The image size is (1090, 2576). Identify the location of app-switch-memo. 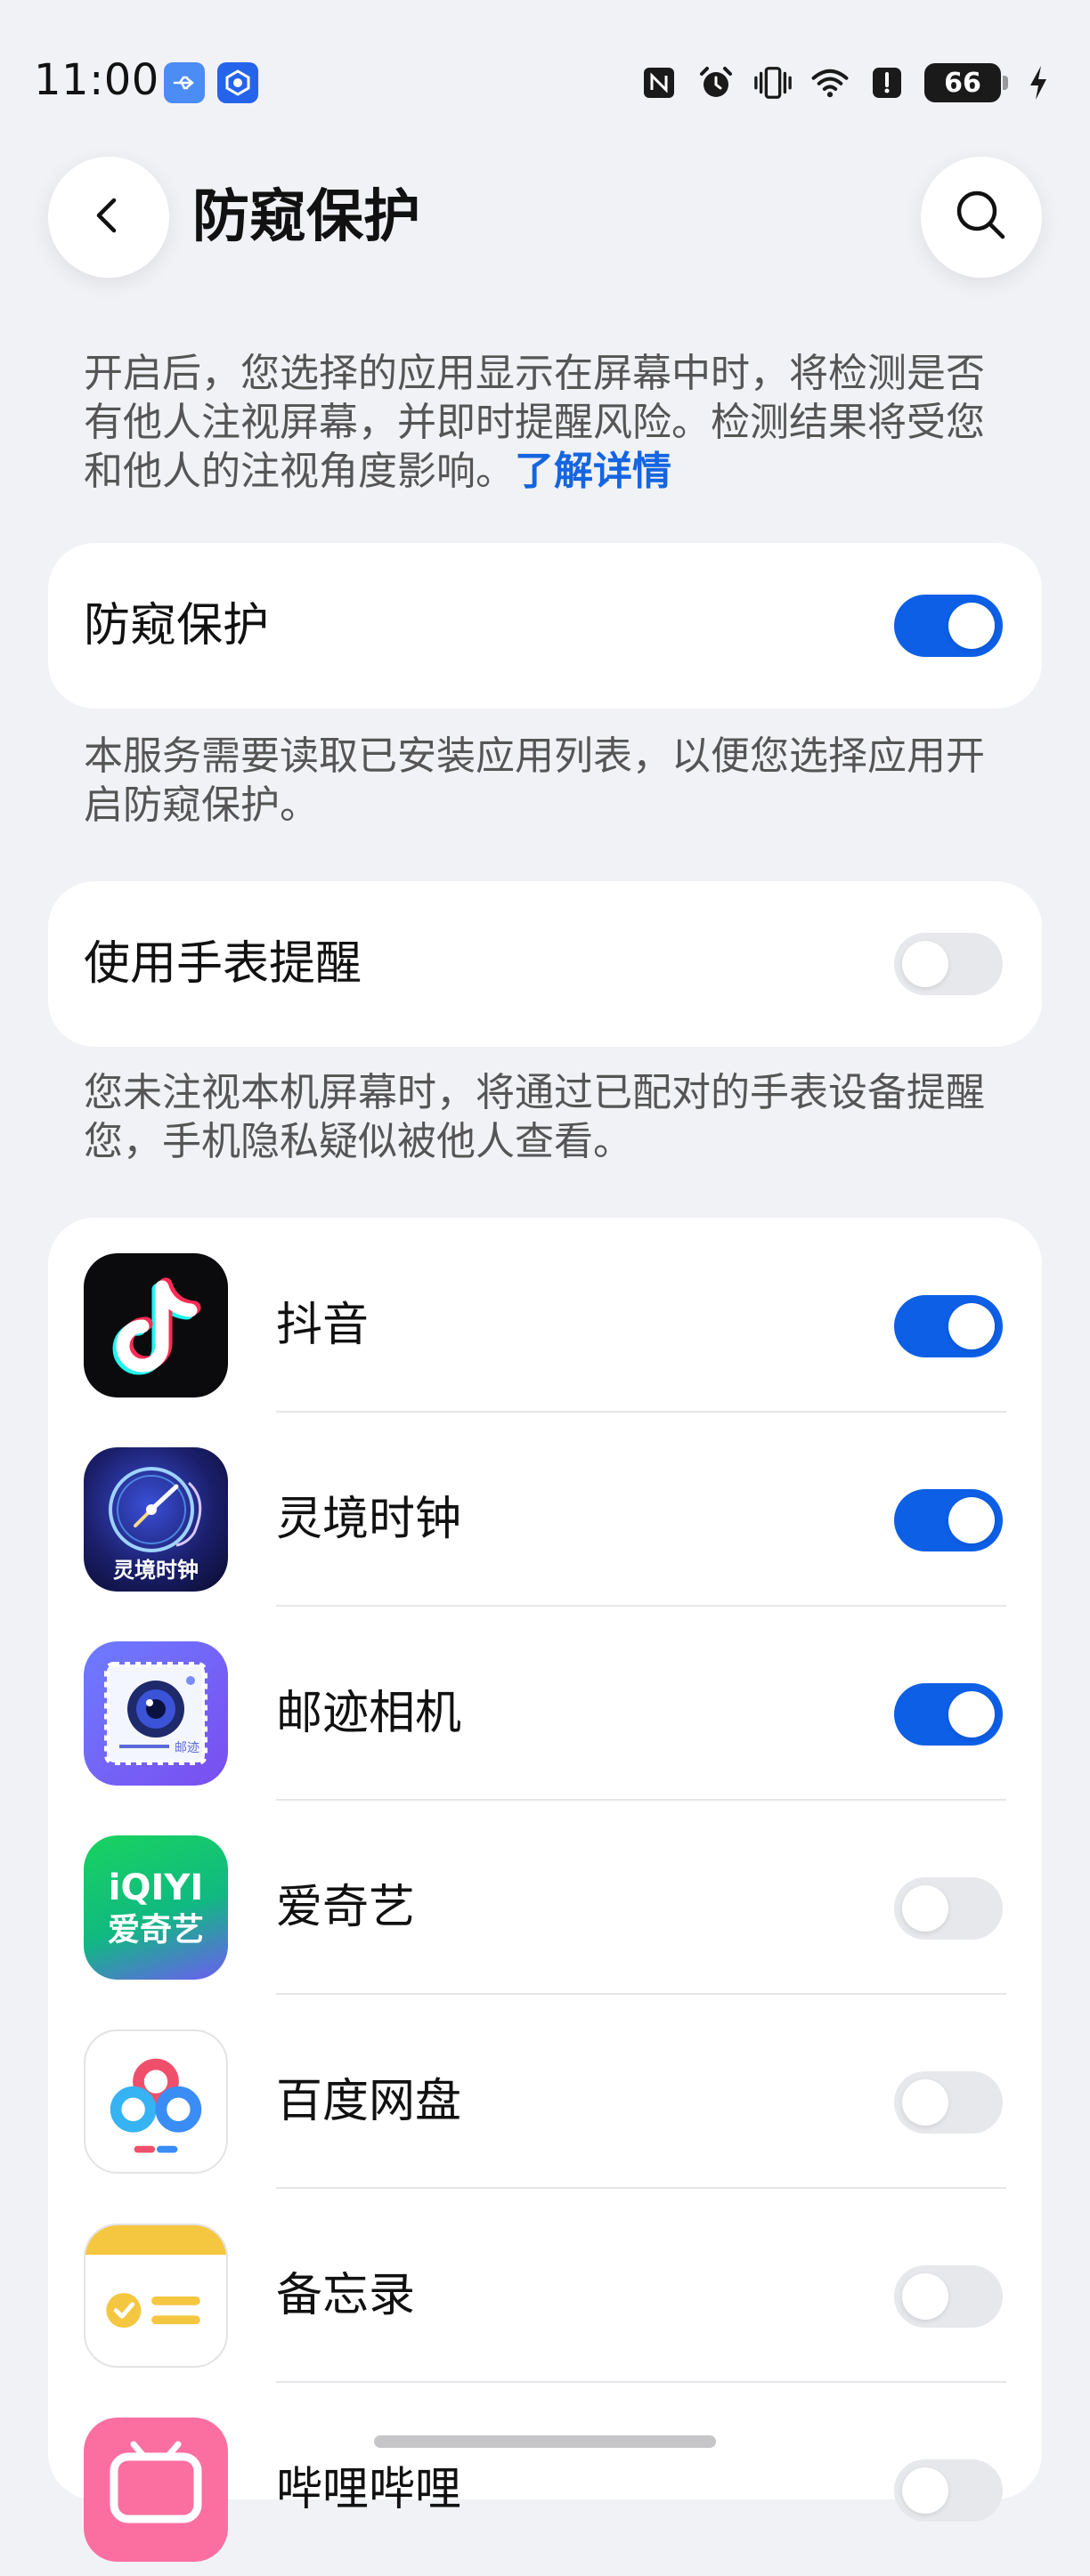
(948, 2296).